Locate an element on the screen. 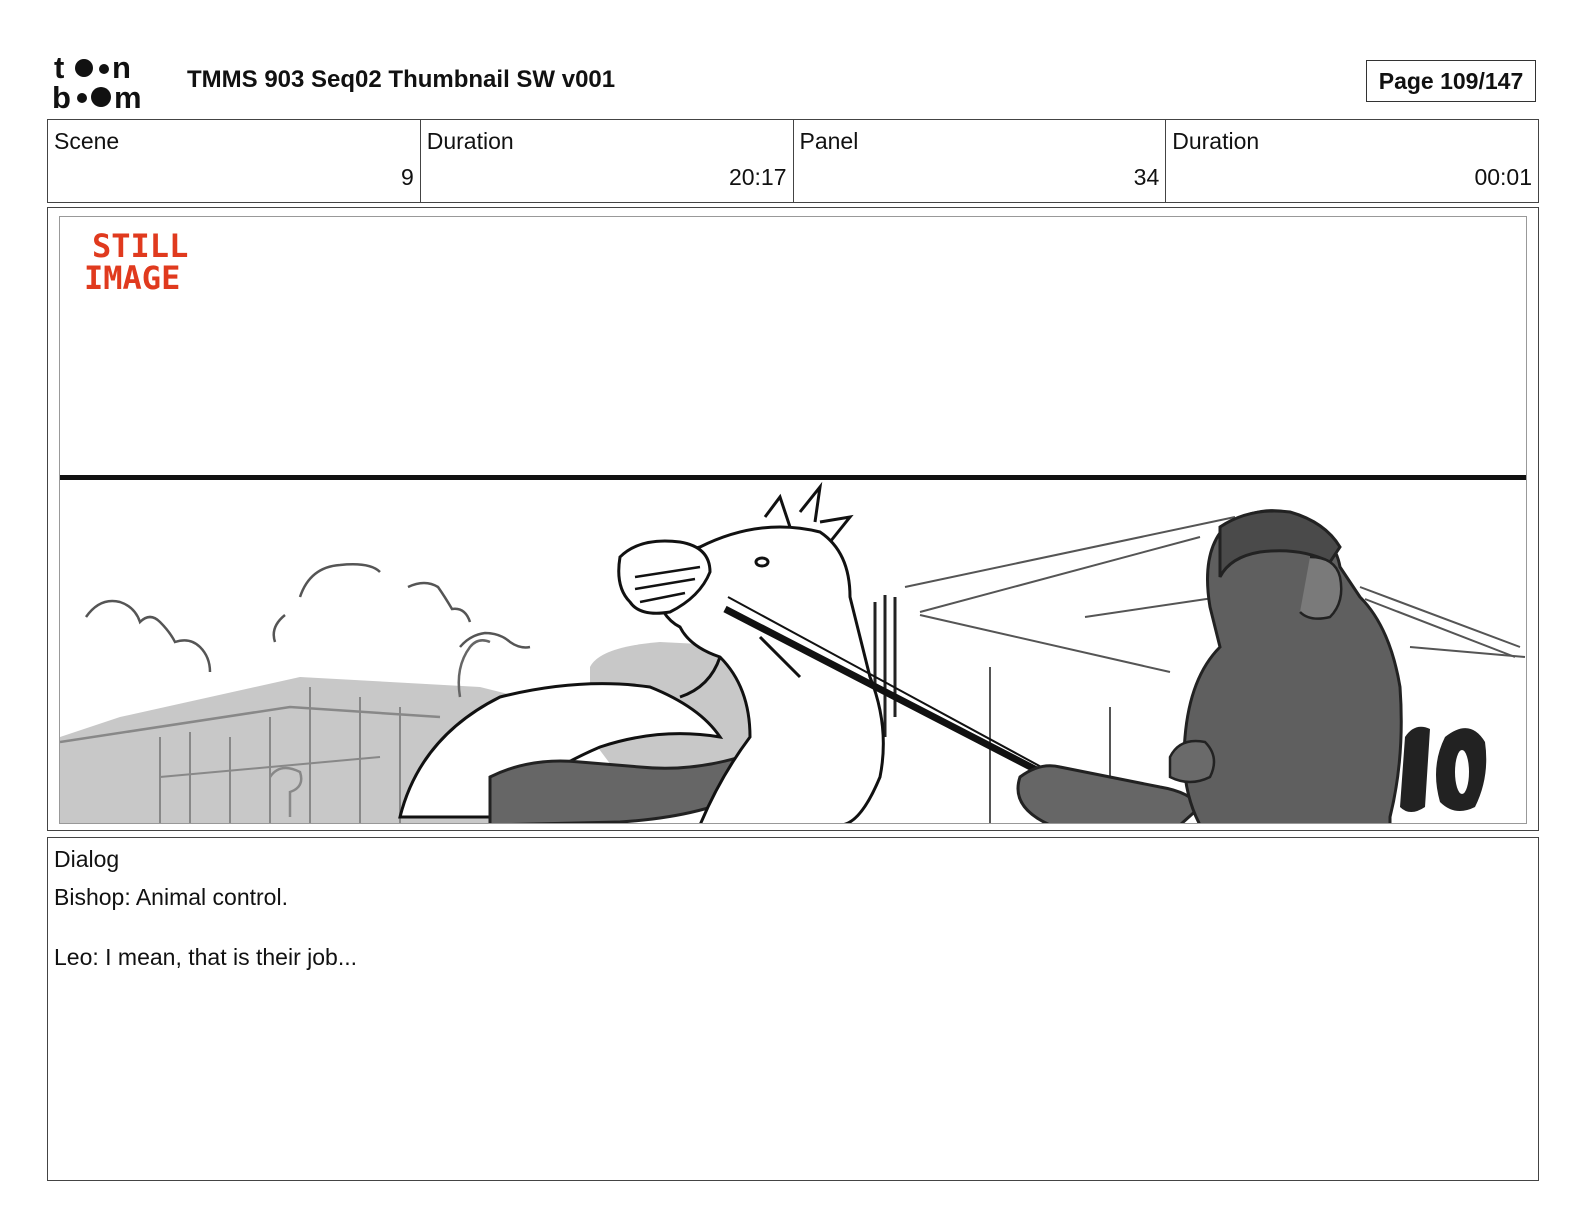  panel-cell: Panel 34 is located at coordinates (980, 161).